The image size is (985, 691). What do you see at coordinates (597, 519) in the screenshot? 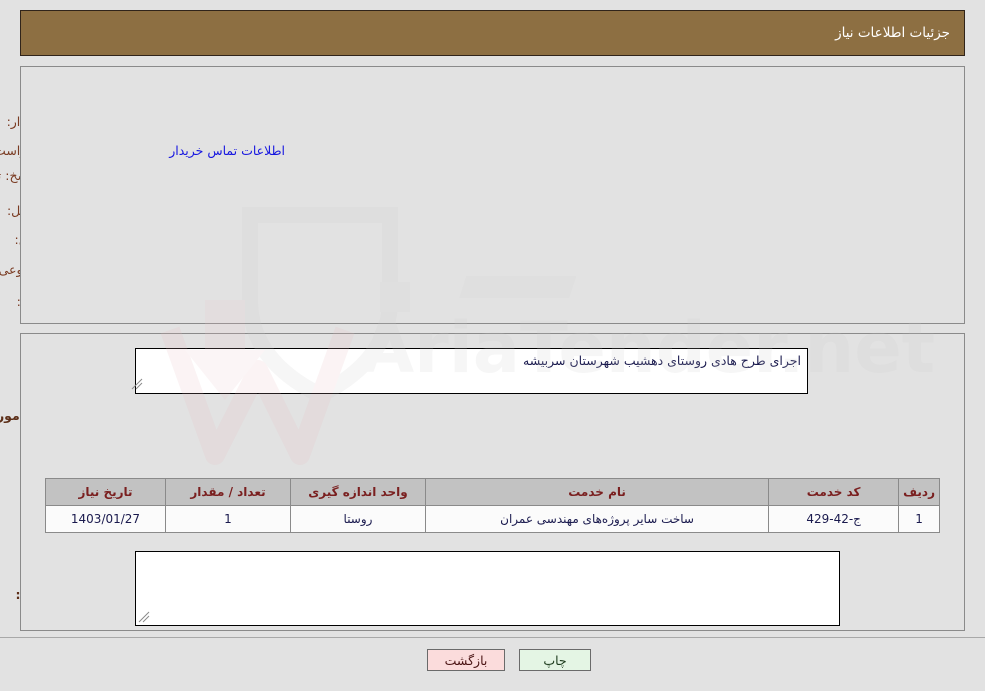
I see `cell-service-name: ساخت سایر پروژه‌های مهندسی عمران` at bounding box center [597, 519].